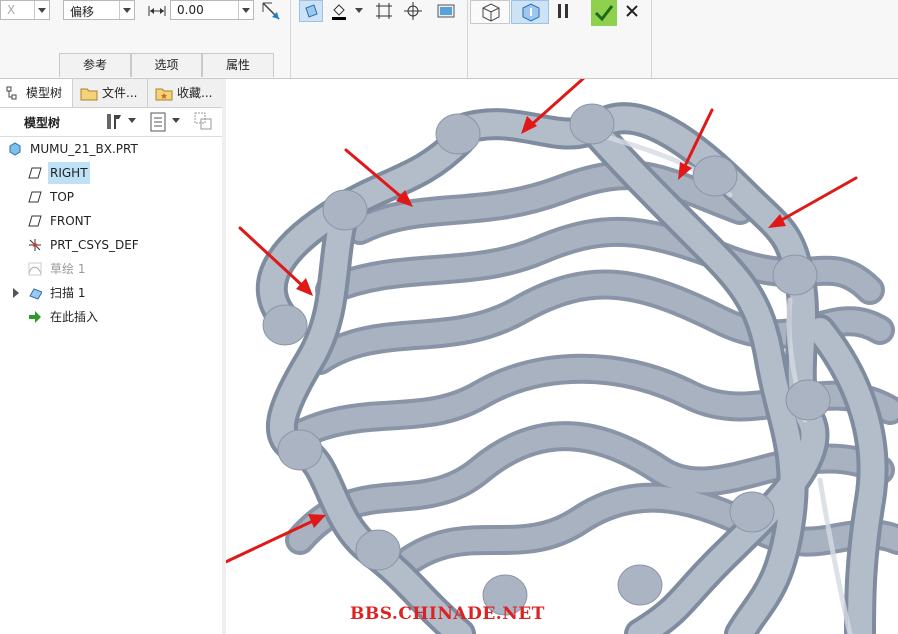  Describe the element at coordinates (11, 10) in the screenshot. I see `mode-value: X` at that location.